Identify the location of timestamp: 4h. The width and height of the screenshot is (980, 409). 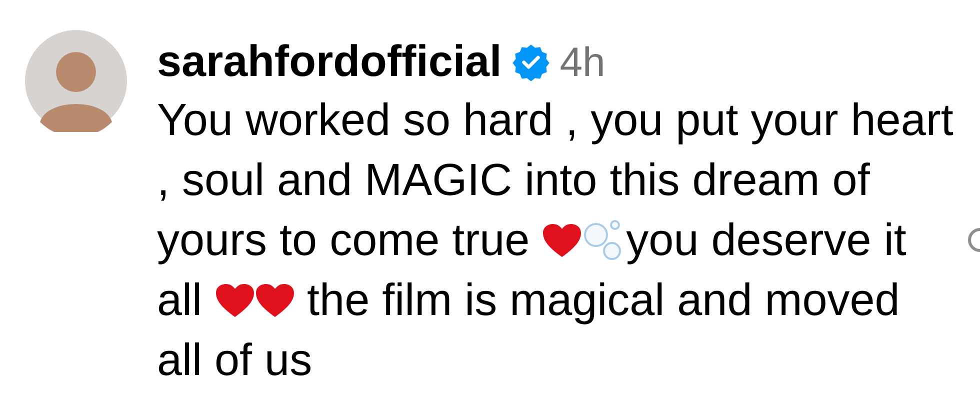
(583, 62).